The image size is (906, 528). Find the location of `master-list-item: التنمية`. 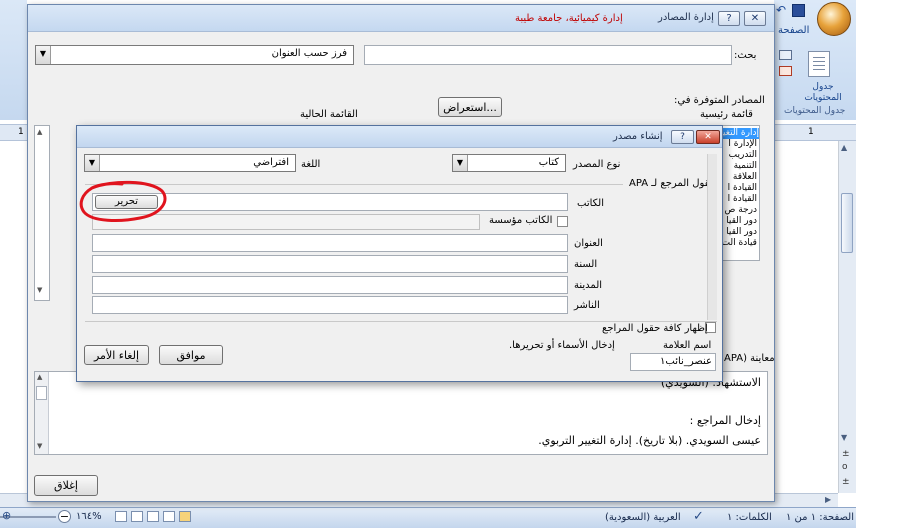

master-list-item: التنمية is located at coordinates (745, 166).